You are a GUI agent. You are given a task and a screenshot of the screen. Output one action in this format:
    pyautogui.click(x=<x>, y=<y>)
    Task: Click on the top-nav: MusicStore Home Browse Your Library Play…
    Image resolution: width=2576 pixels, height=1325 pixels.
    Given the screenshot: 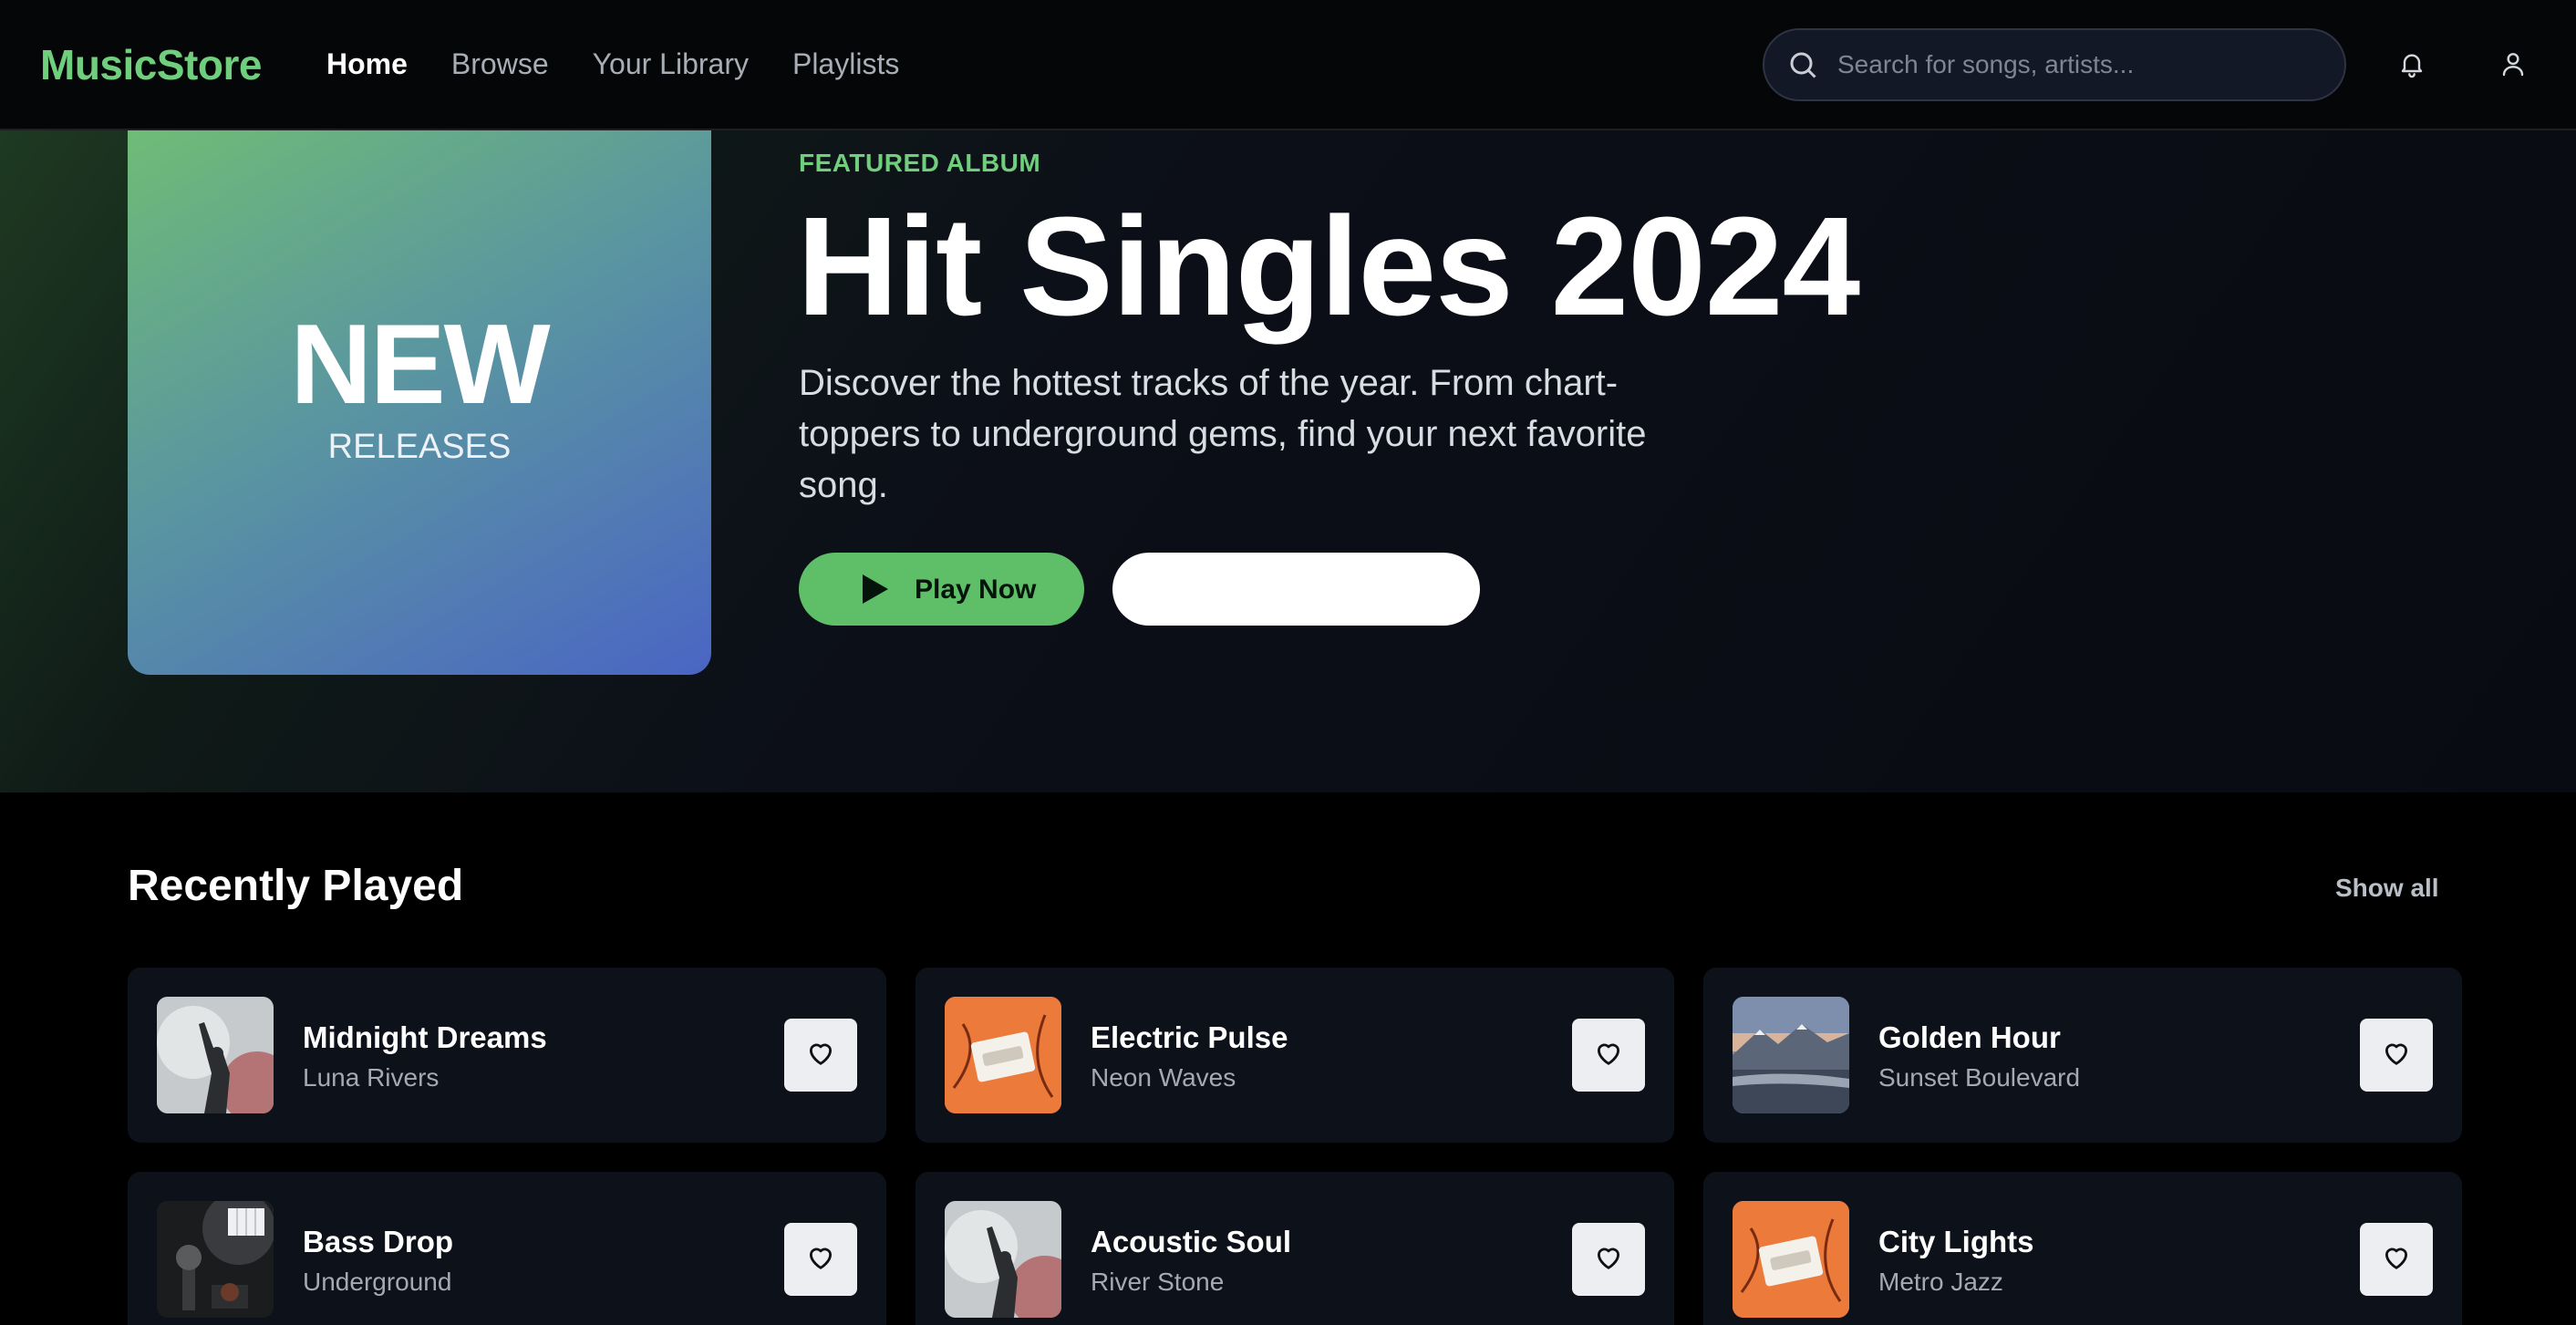 What is the action you would take?
    pyautogui.click(x=1288, y=65)
    